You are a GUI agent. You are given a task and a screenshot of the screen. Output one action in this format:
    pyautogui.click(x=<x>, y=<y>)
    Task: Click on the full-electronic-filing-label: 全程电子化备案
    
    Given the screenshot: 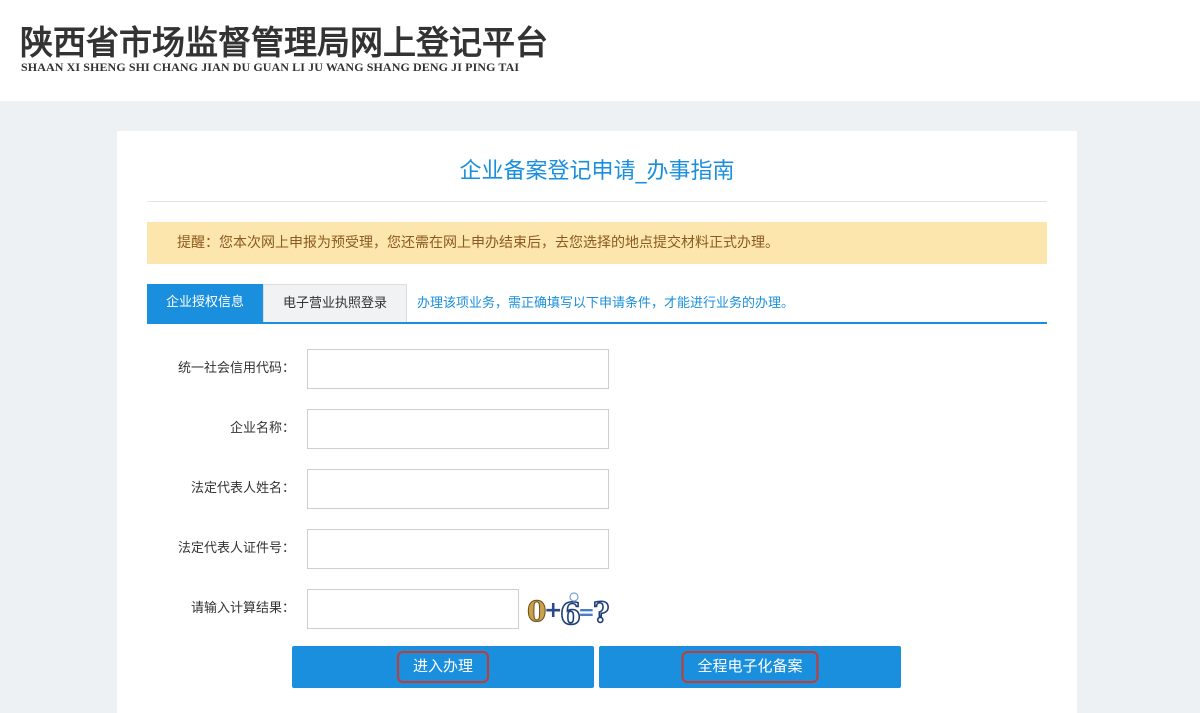 What is the action you would take?
    pyautogui.click(x=750, y=667)
    